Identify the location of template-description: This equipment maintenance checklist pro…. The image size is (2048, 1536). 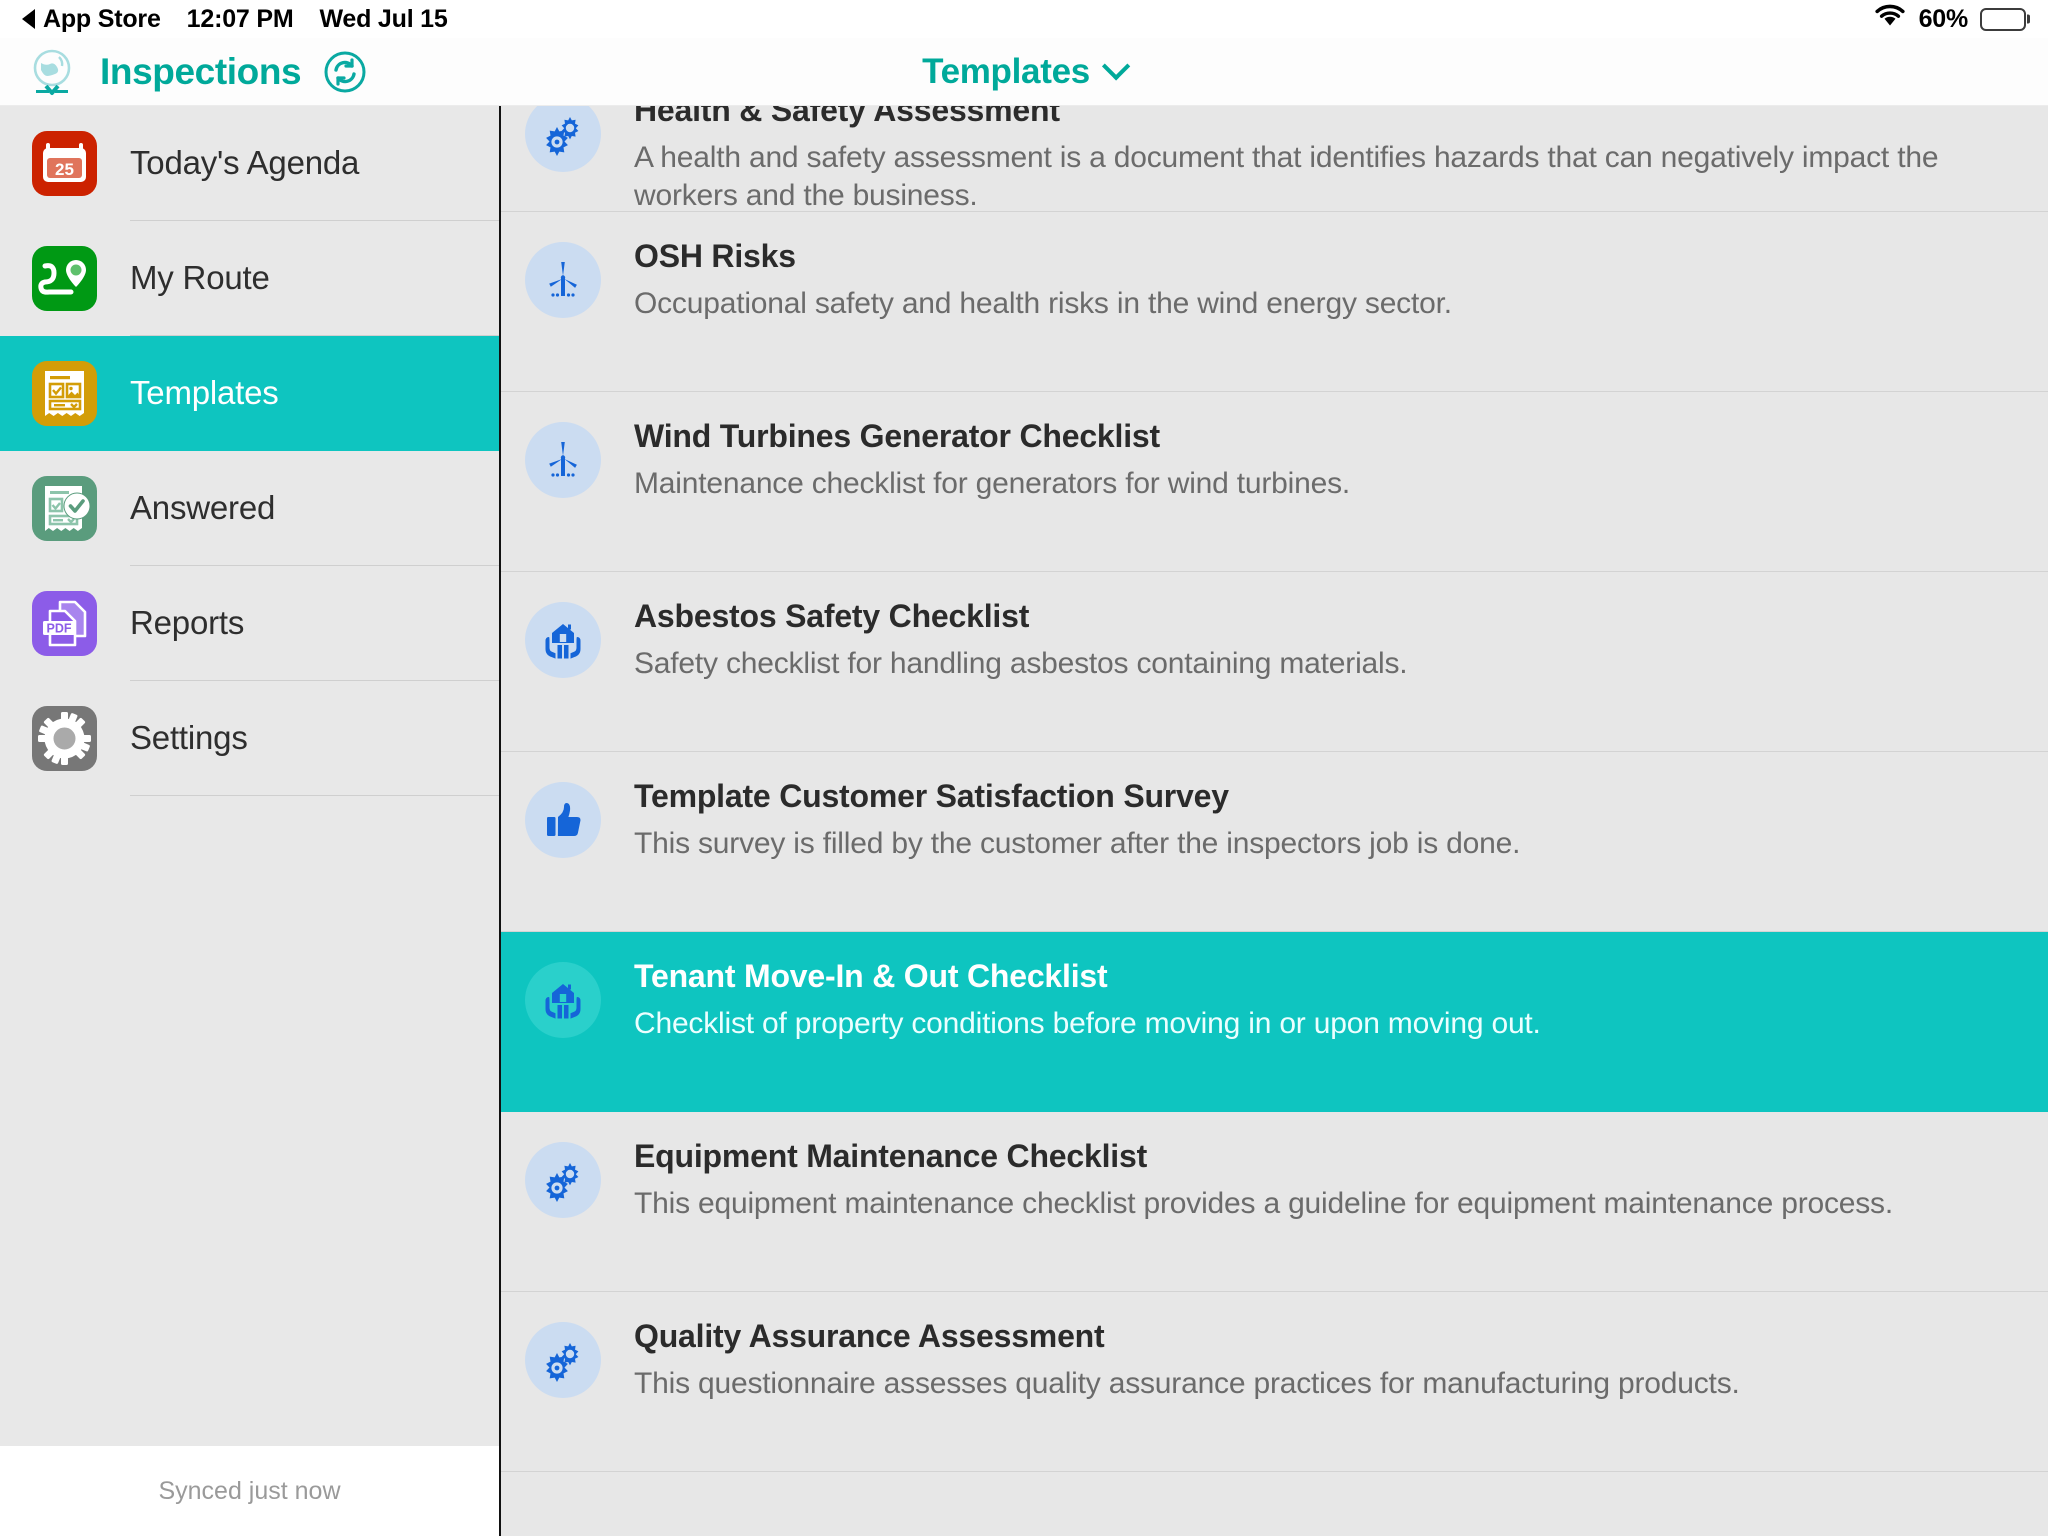
(1263, 1203).